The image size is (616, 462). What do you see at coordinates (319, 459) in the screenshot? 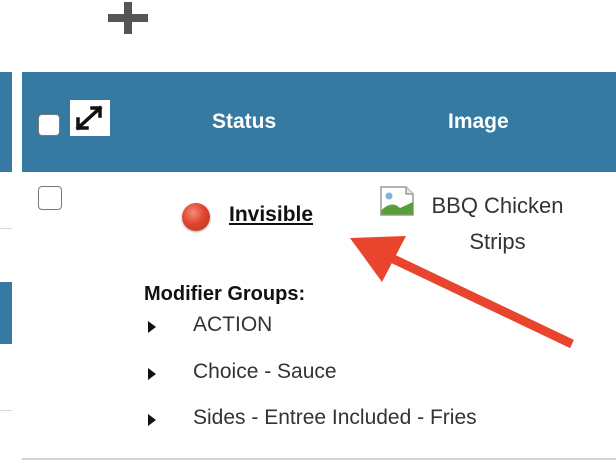
I see `row-divider` at bounding box center [319, 459].